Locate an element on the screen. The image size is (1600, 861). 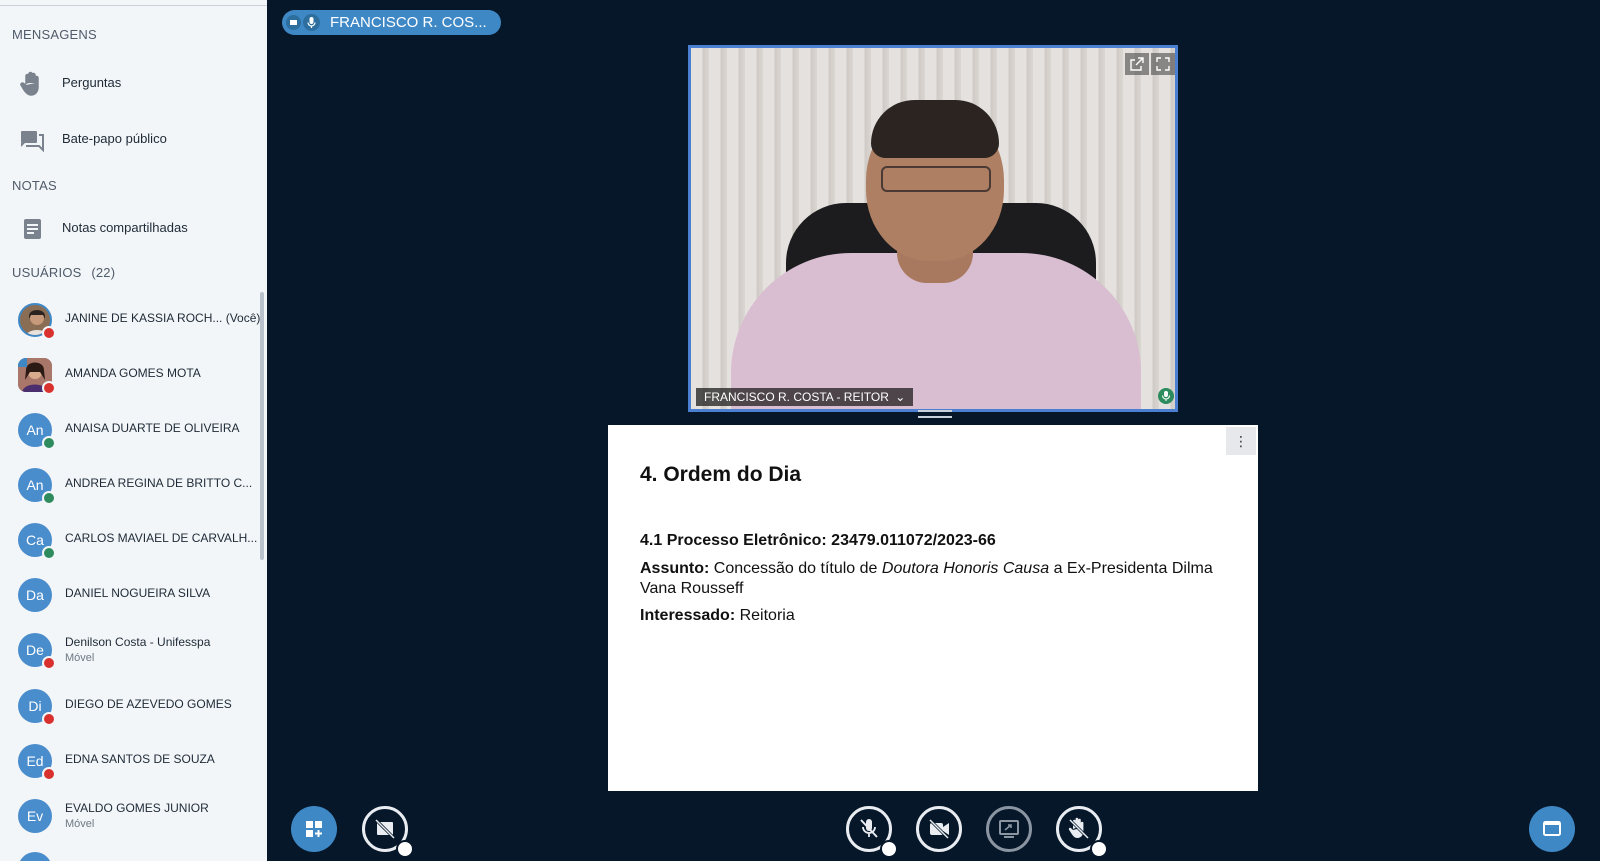
video-person-hair is located at coordinates (935, 129).